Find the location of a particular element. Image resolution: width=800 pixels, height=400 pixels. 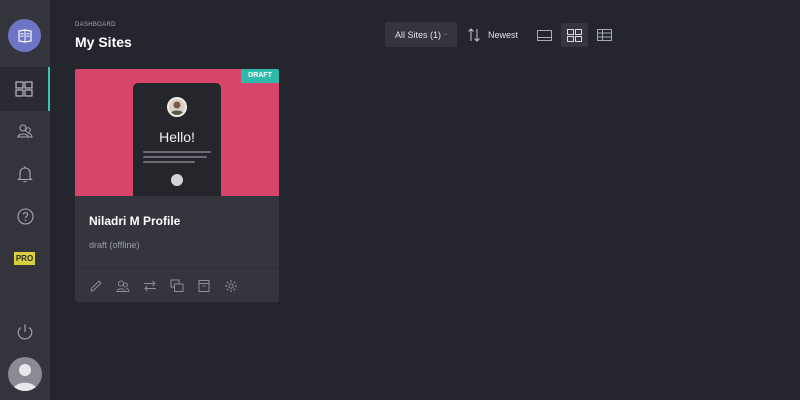

card-divider is located at coordinates (177, 268).